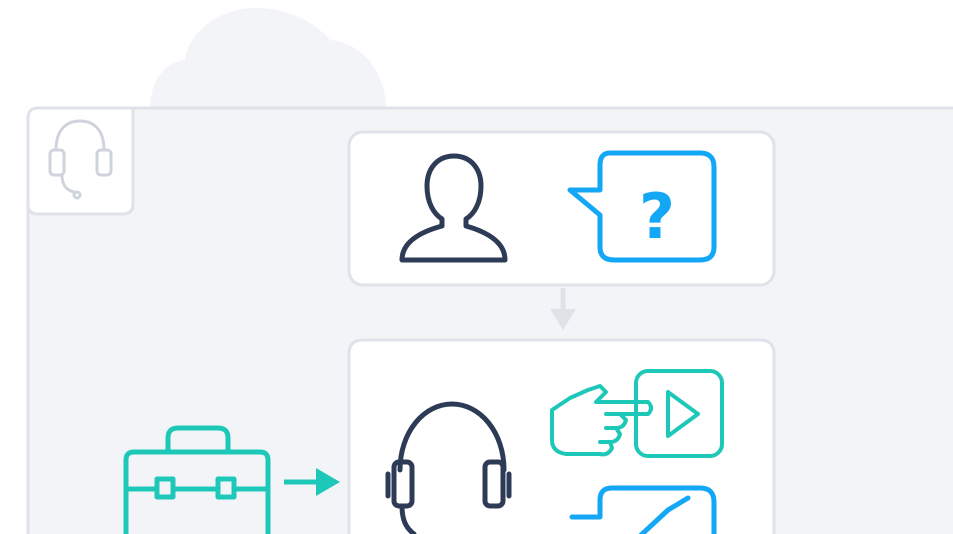  Describe the element at coordinates (657, 216) in the screenshot. I see `question-mark: ?` at that location.